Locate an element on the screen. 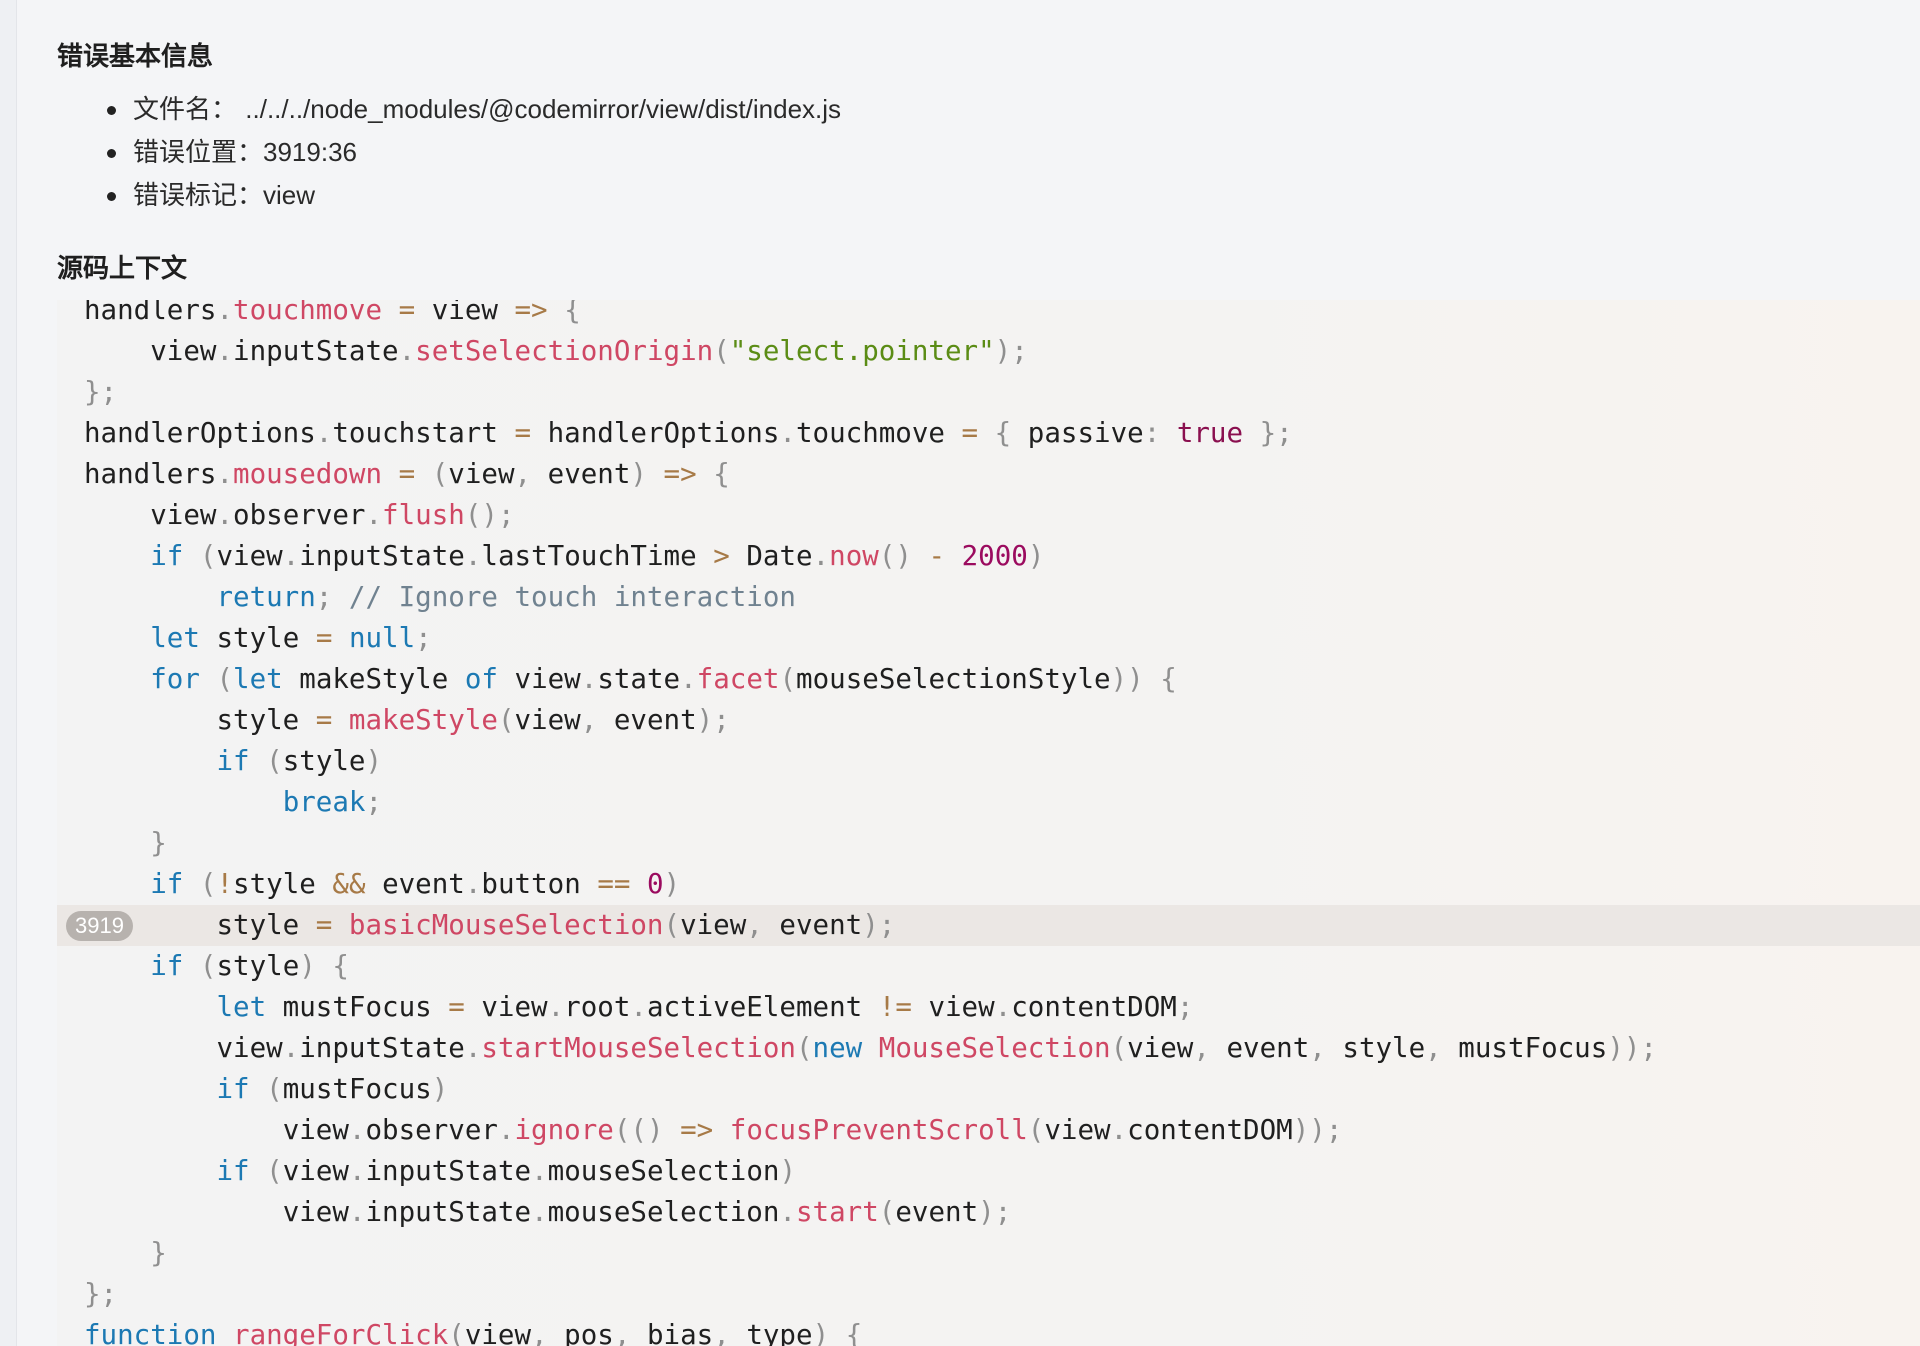 Image resolution: width=1920 pixels, height=1346 pixels. code-token: setSelectionOrigin is located at coordinates (564, 351).